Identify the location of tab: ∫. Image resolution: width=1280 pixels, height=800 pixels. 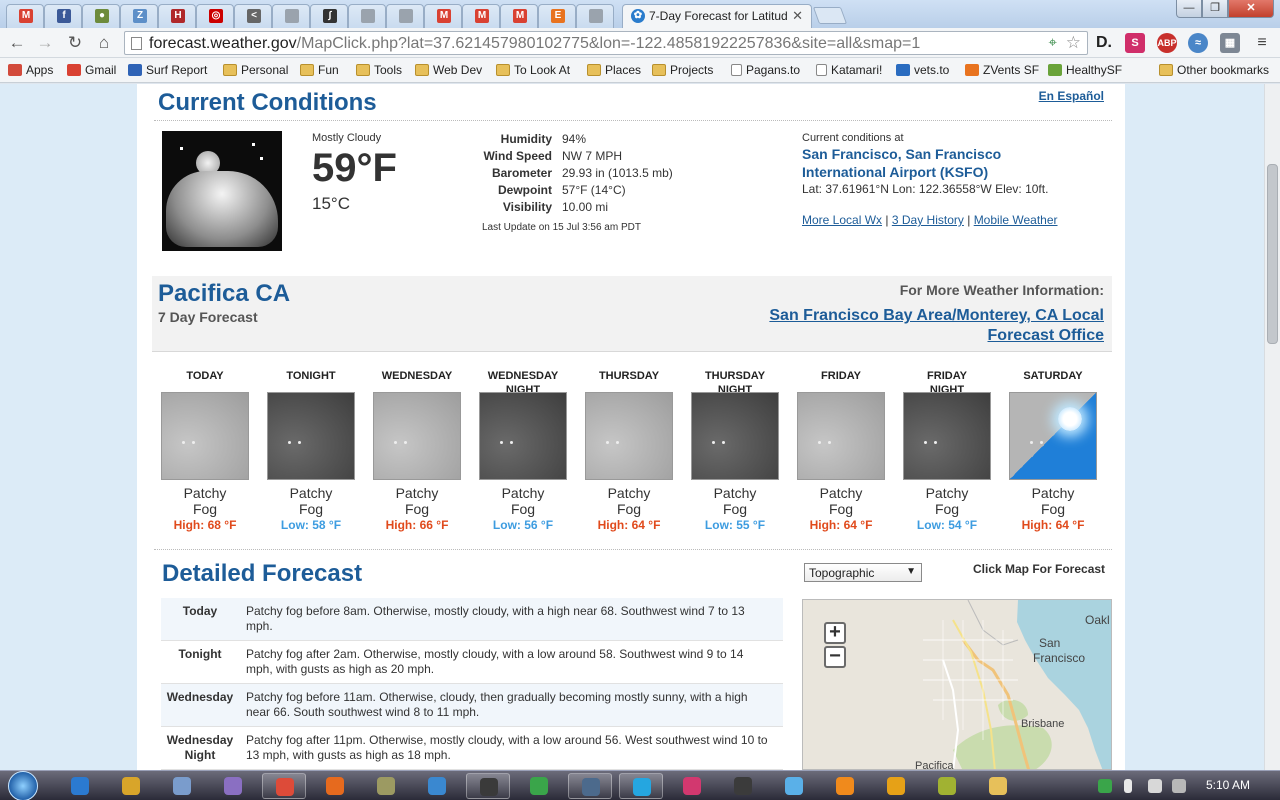
(329, 16).